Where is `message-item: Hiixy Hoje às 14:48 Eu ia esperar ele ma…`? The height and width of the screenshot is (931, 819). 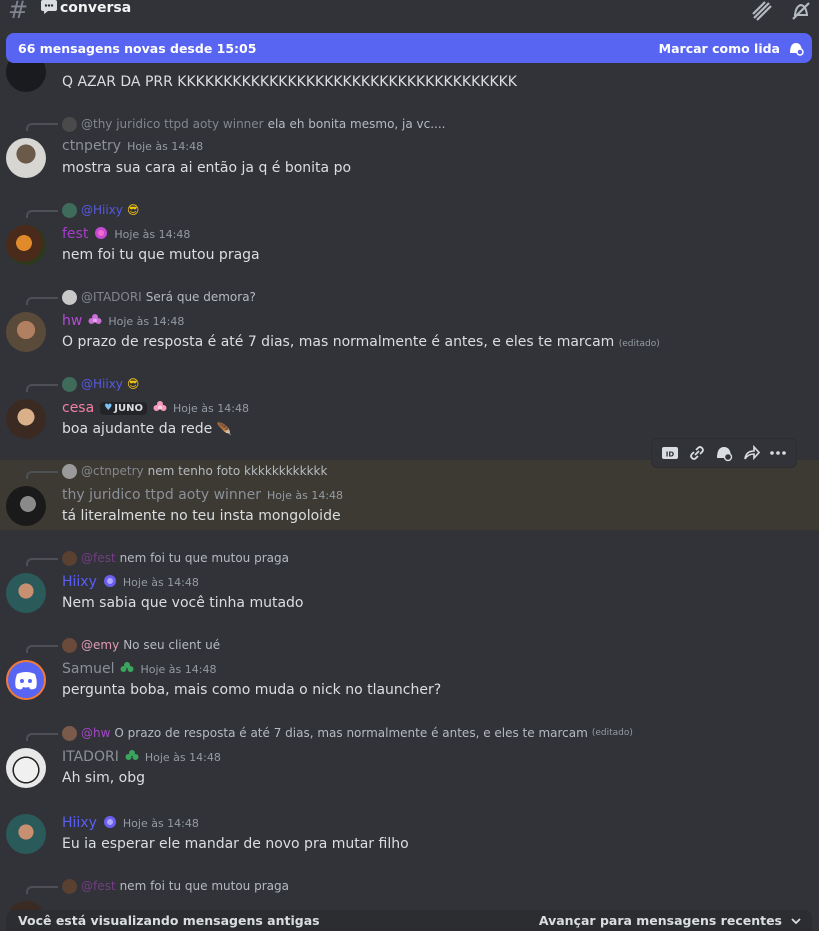 message-item: Hiixy Hoje às 14:48 Eu ia esperar ele ma… is located at coordinates (409, 837).